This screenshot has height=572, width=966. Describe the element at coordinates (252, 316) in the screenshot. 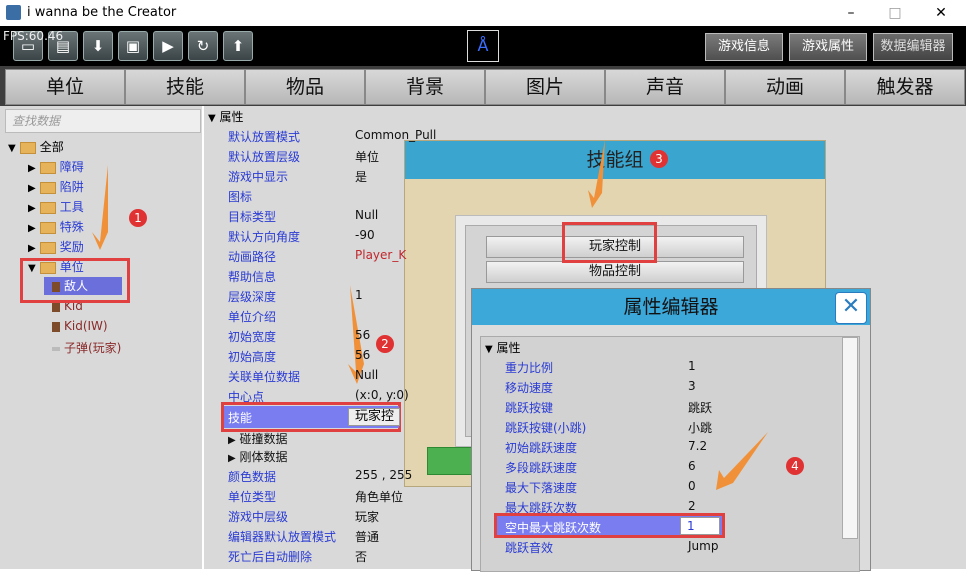

I see `property-row-label: 单位介绍` at that location.